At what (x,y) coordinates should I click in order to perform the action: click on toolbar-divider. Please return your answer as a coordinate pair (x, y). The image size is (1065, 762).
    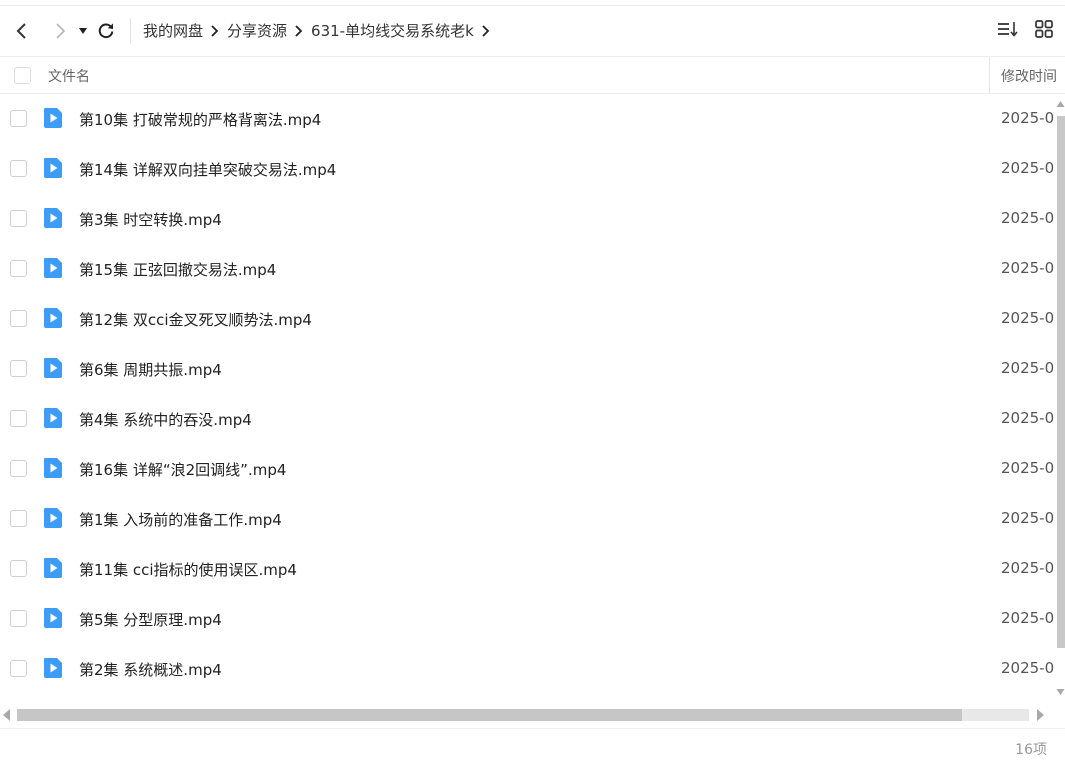
    Looking at the image, I should click on (130, 30).